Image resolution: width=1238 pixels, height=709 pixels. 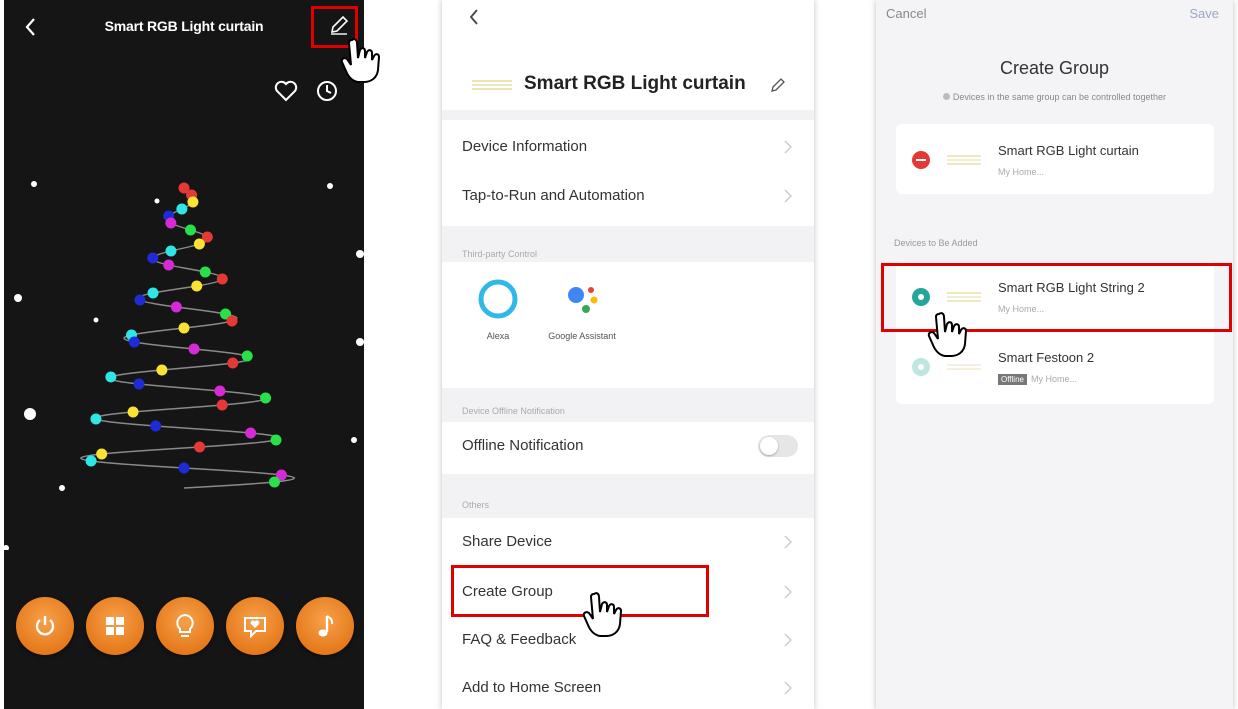 What do you see at coordinates (582, 336) in the screenshot?
I see `google-assistant-label: Google Assistant` at bounding box center [582, 336].